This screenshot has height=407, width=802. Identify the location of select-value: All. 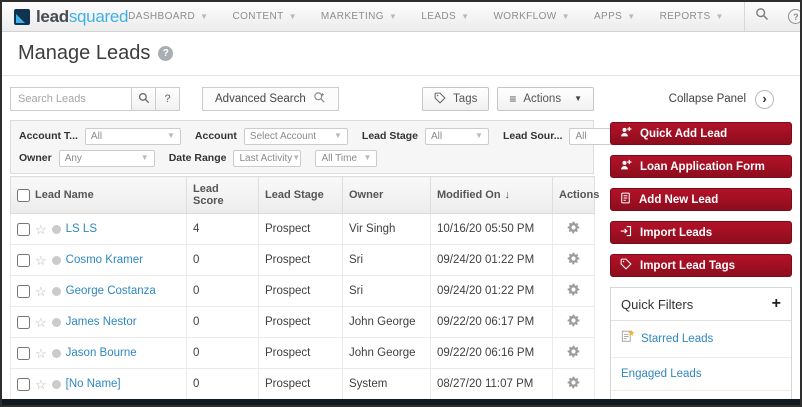
(96, 136).